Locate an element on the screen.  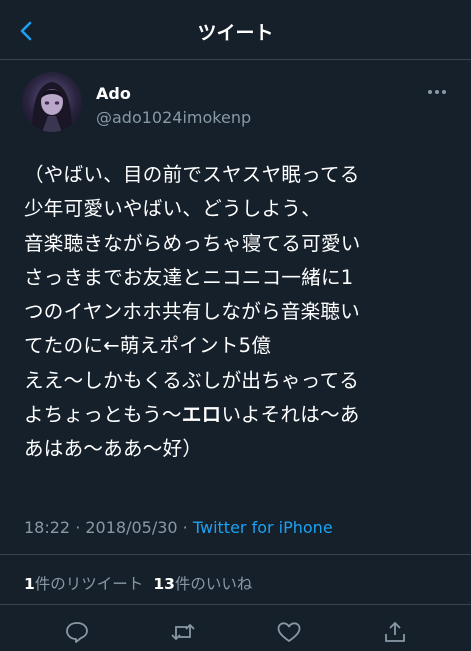
top-bar: ツイート is located at coordinates (235, 30).